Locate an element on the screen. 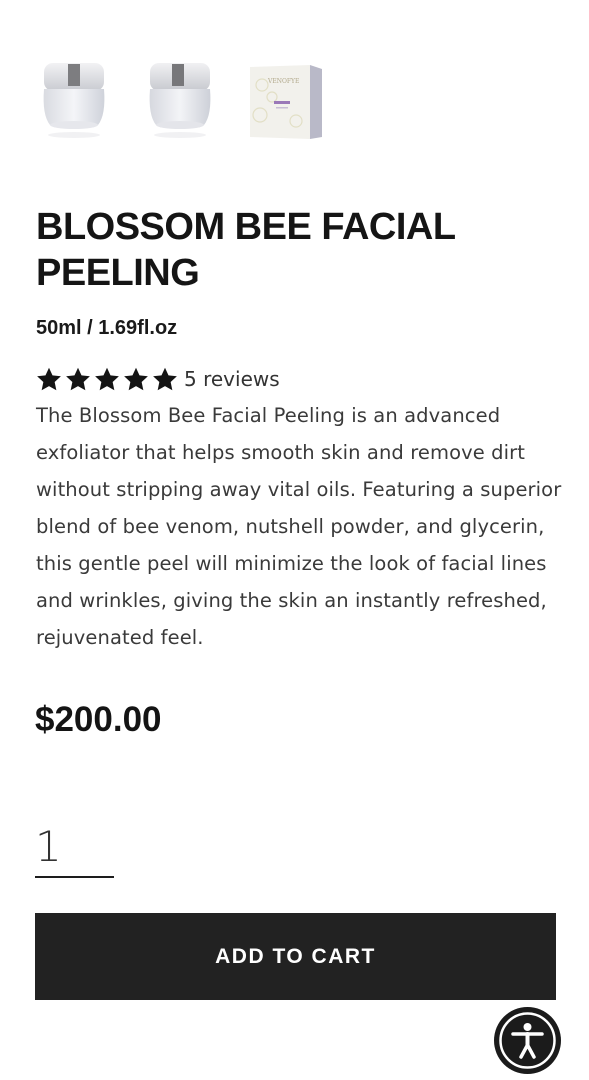 The image size is (589, 1080). thumbnail-jar-angle is located at coordinates (180, 99).